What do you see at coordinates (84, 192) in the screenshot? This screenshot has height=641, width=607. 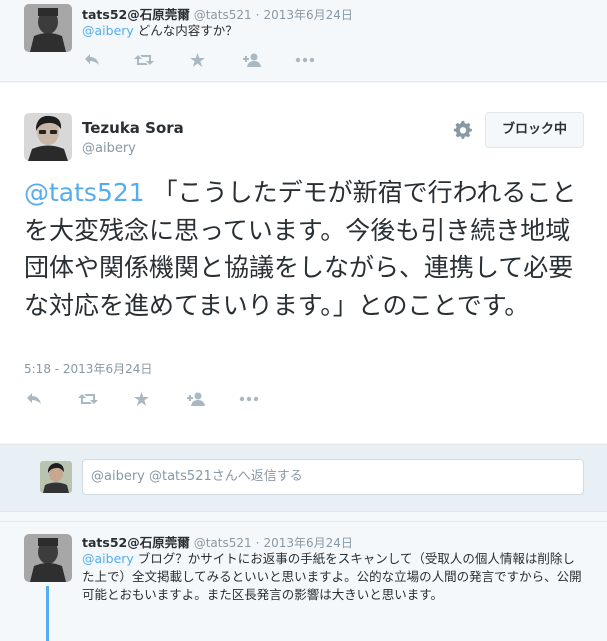 I see `mention-link: @tats521` at bounding box center [84, 192].